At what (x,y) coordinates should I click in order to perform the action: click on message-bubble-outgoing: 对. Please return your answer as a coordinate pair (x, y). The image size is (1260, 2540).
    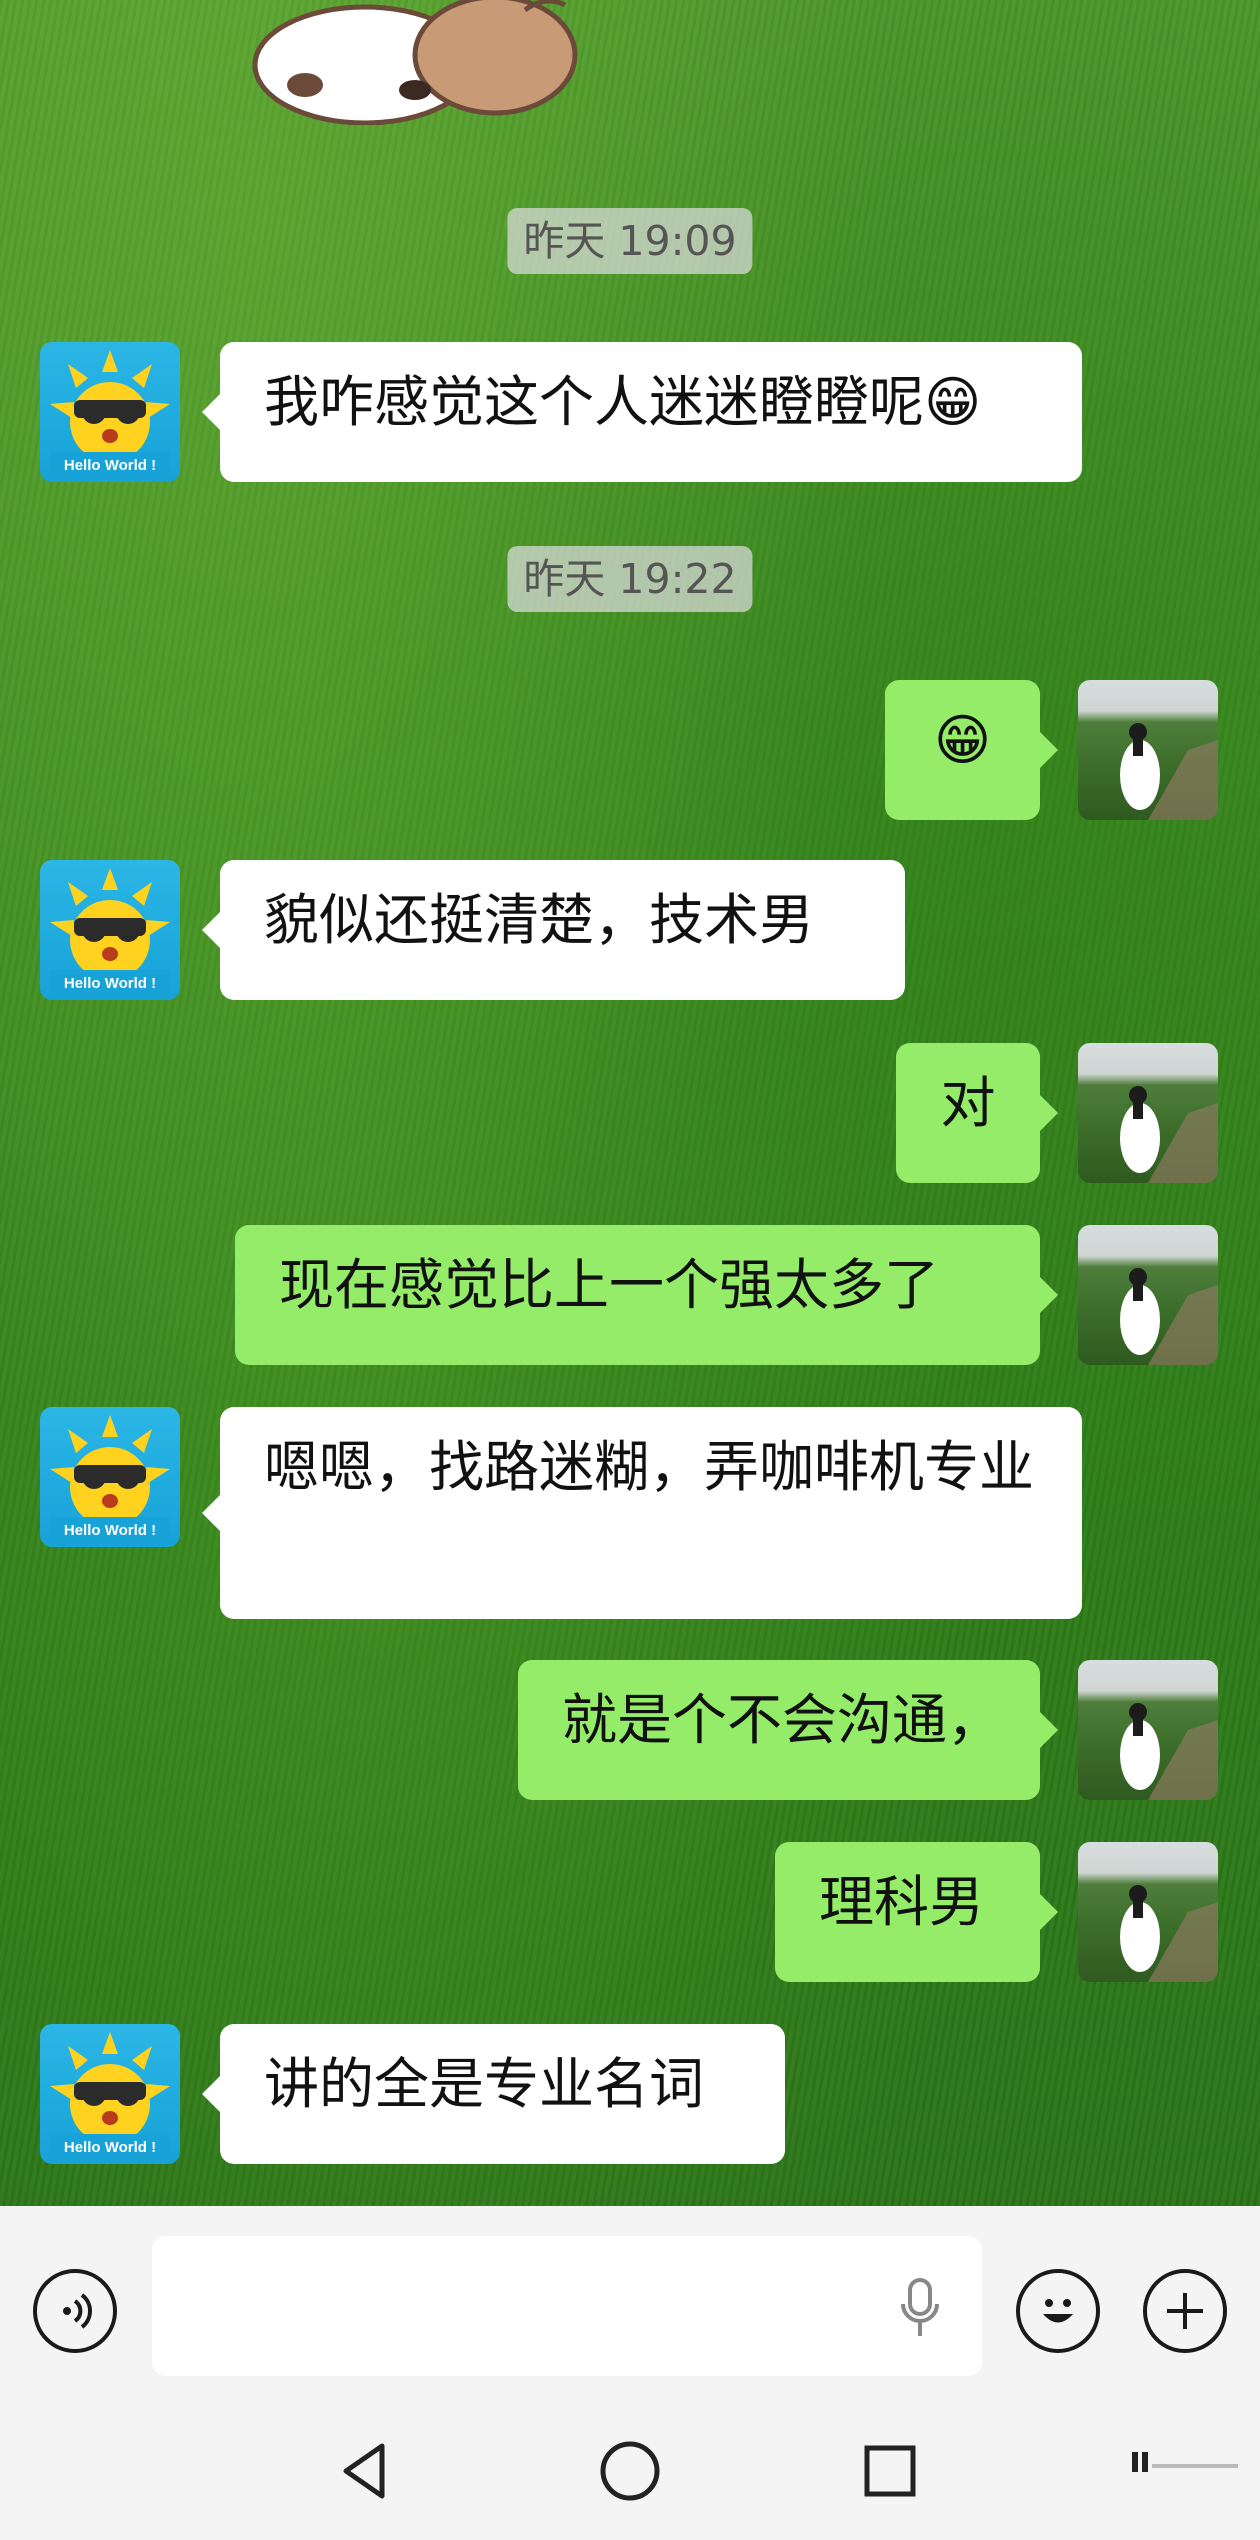
    Looking at the image, I should click on (977, 1113).